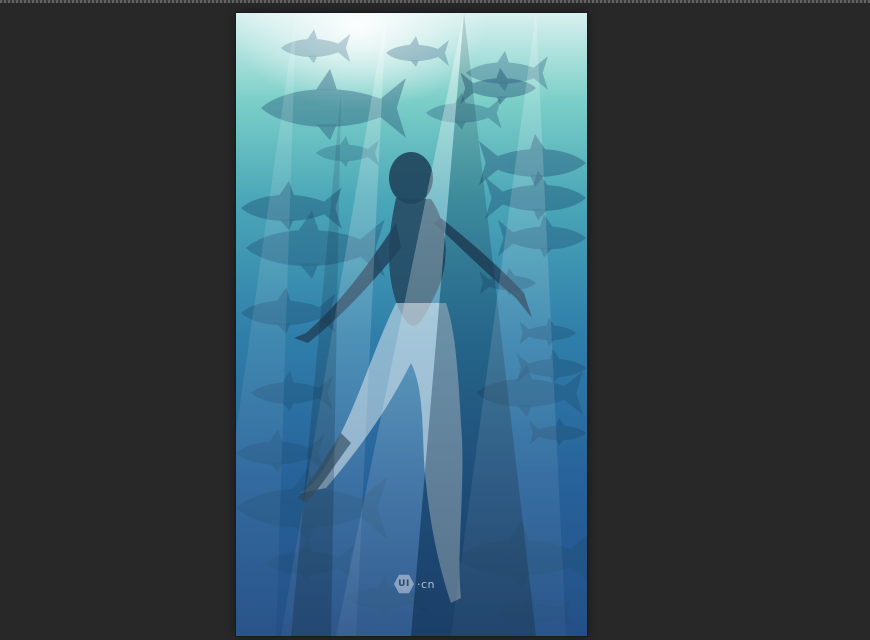 This screenshot has width=870, height=640. What do you see at coordinates (426, 584) in the screenshot?
I see `watermark-text: ·cn` at bounding box center [426, 584].